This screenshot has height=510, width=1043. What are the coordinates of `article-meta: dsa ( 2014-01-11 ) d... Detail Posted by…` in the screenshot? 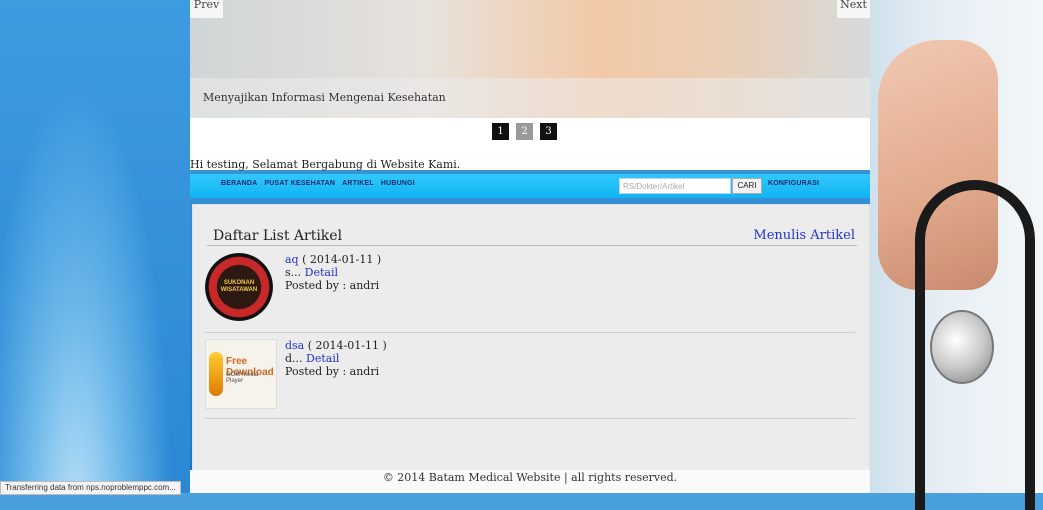 It's located at (336, 358).